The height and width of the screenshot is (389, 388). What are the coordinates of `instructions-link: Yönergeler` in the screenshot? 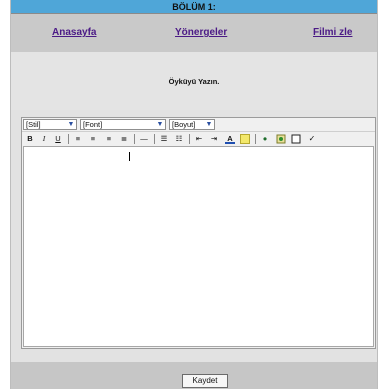 It's located at (201, 32).